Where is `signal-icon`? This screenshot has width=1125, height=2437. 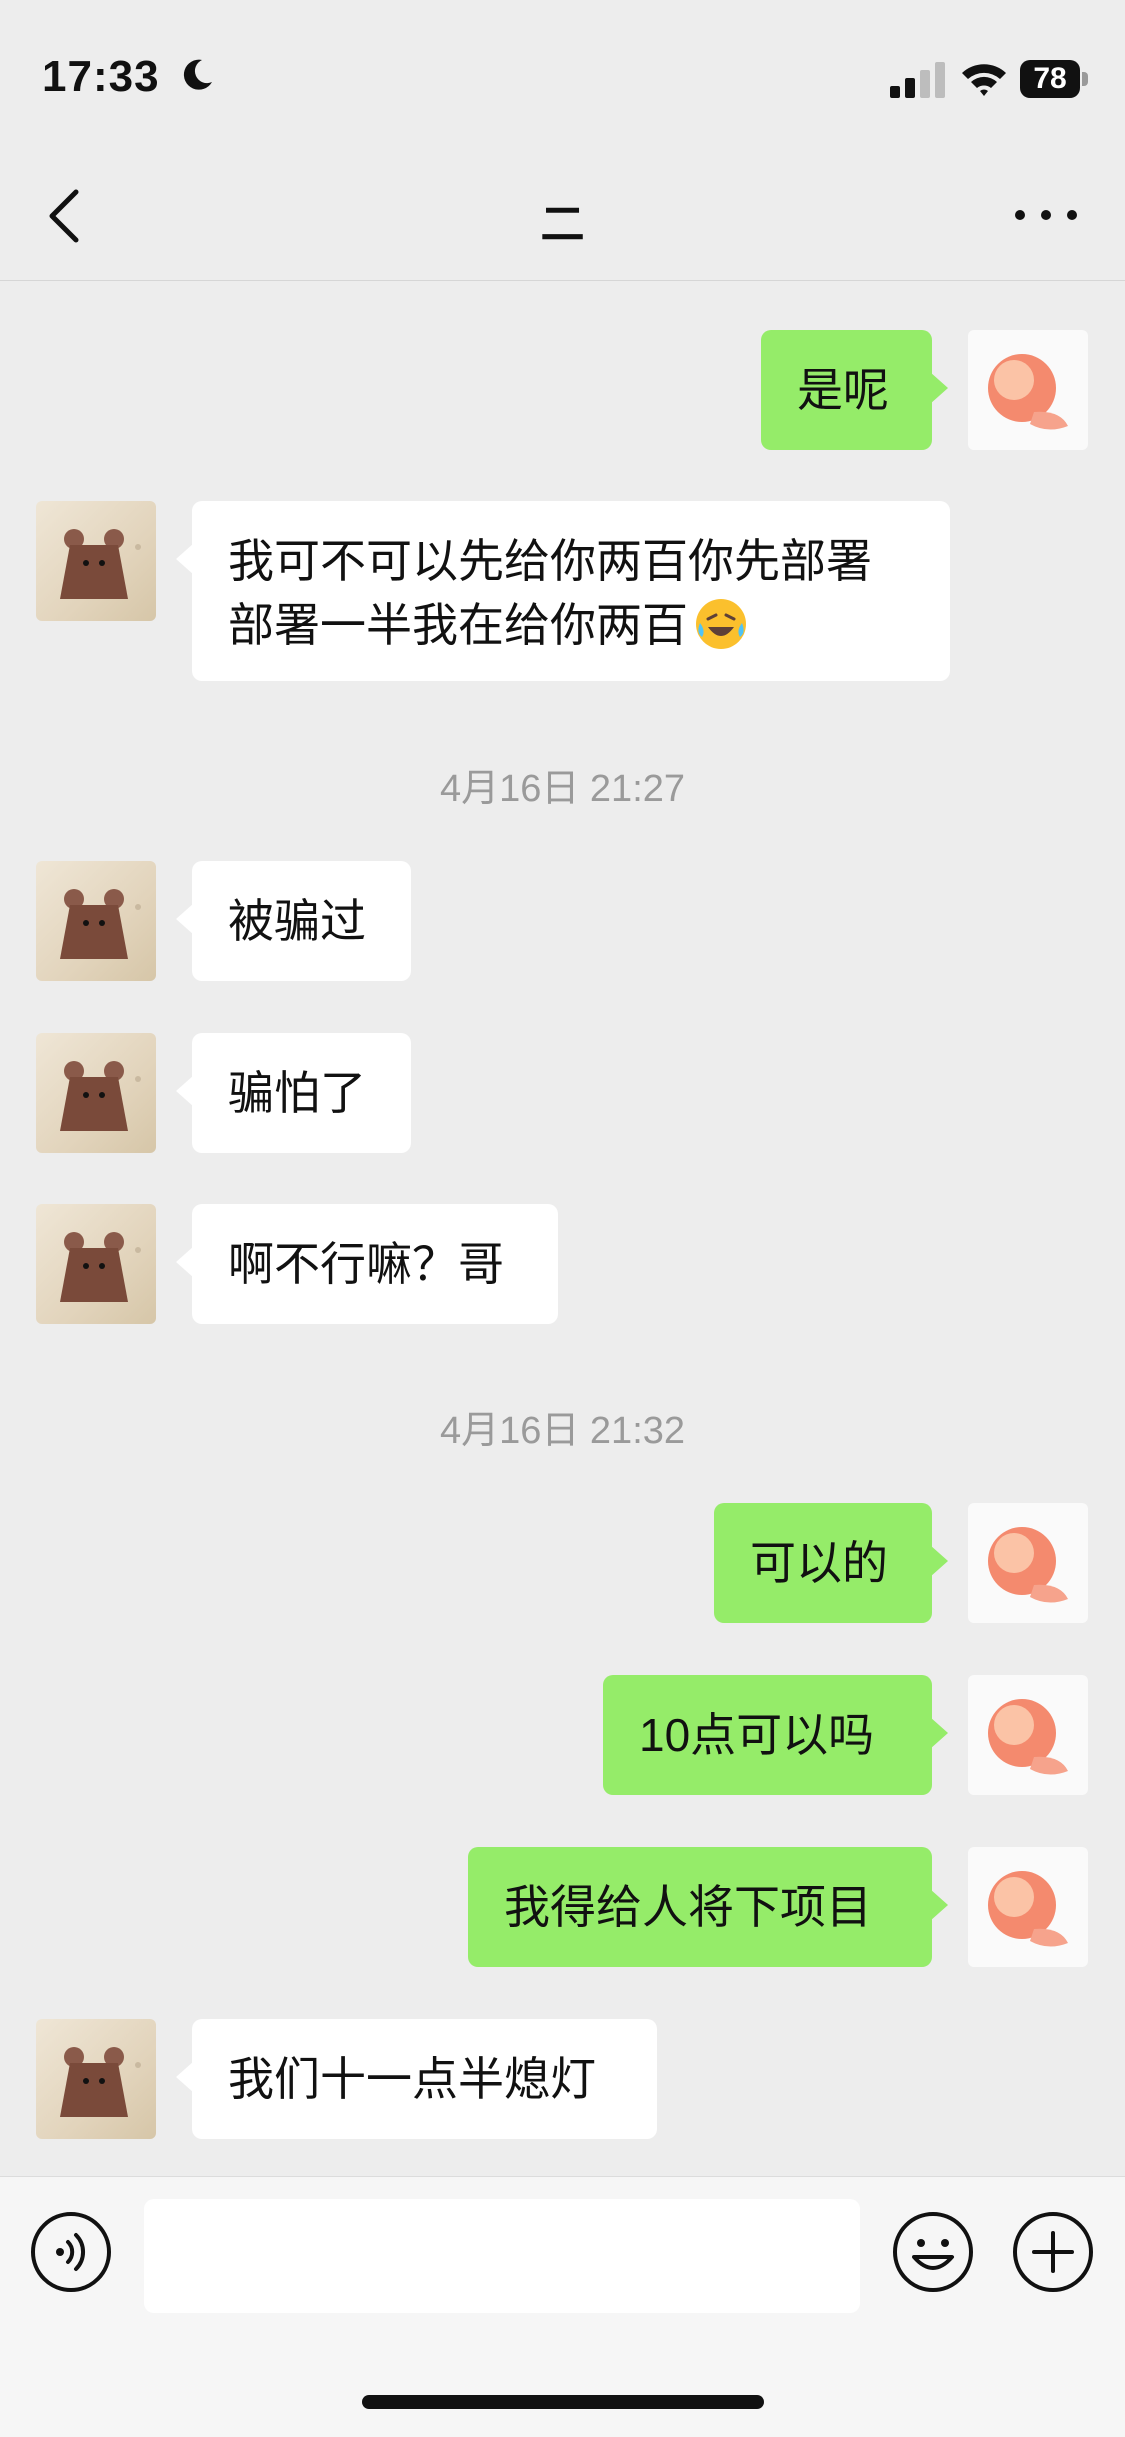
signal-icon is located at coordinates (917, 80).